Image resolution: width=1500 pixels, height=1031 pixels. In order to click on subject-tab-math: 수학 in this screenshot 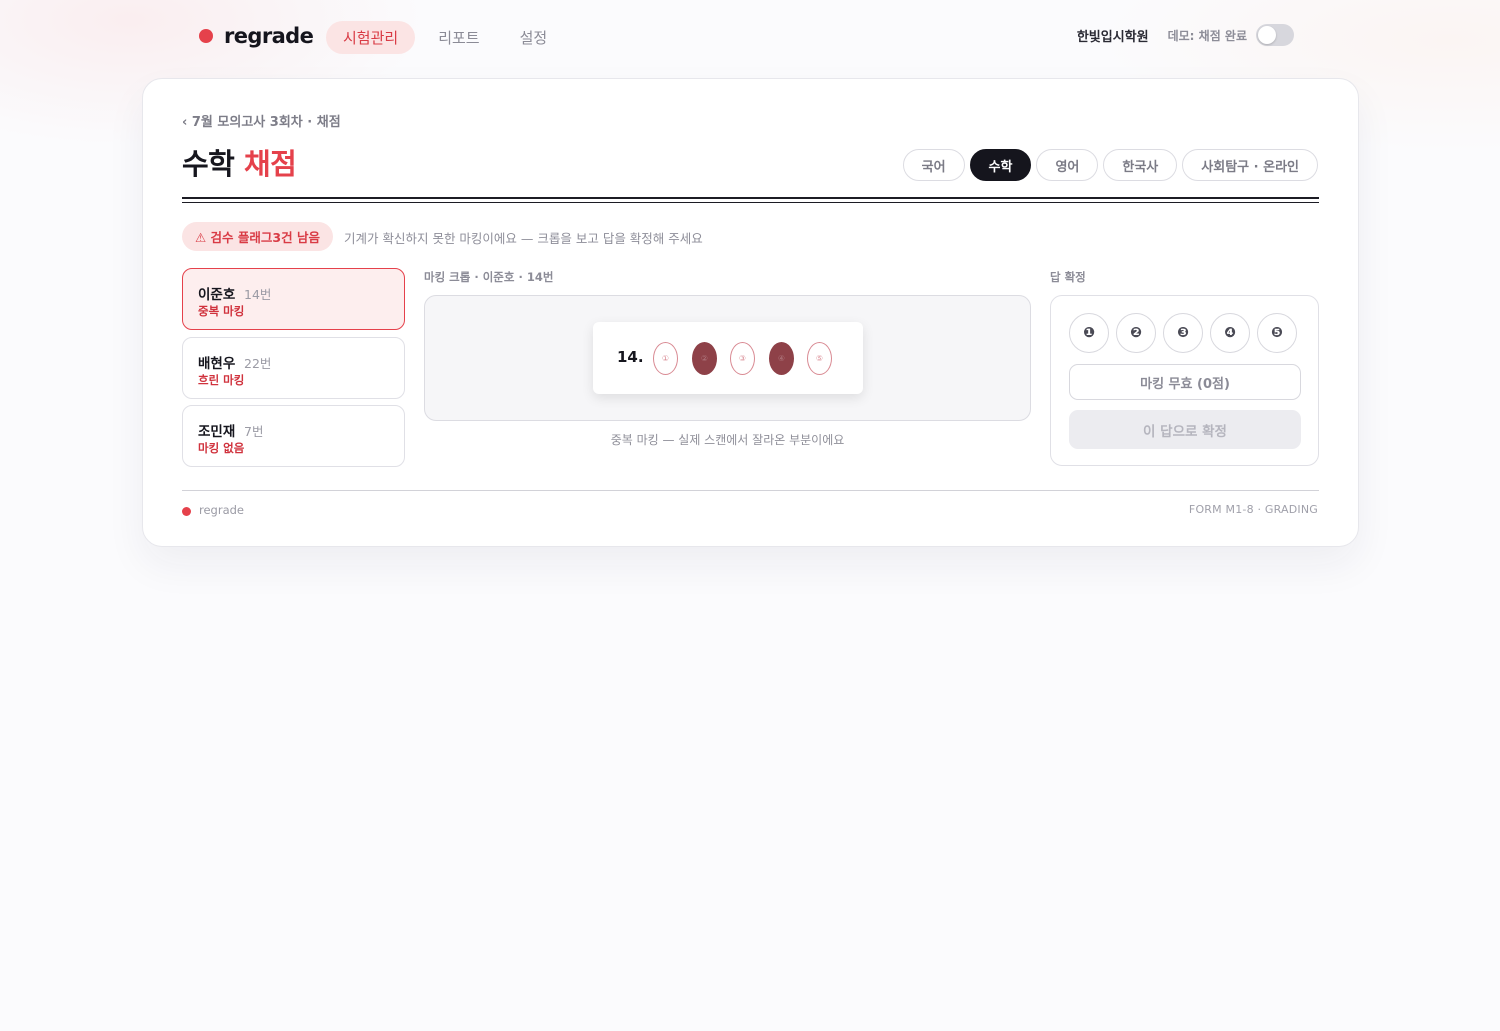, I will do `click(1000, 165)`.